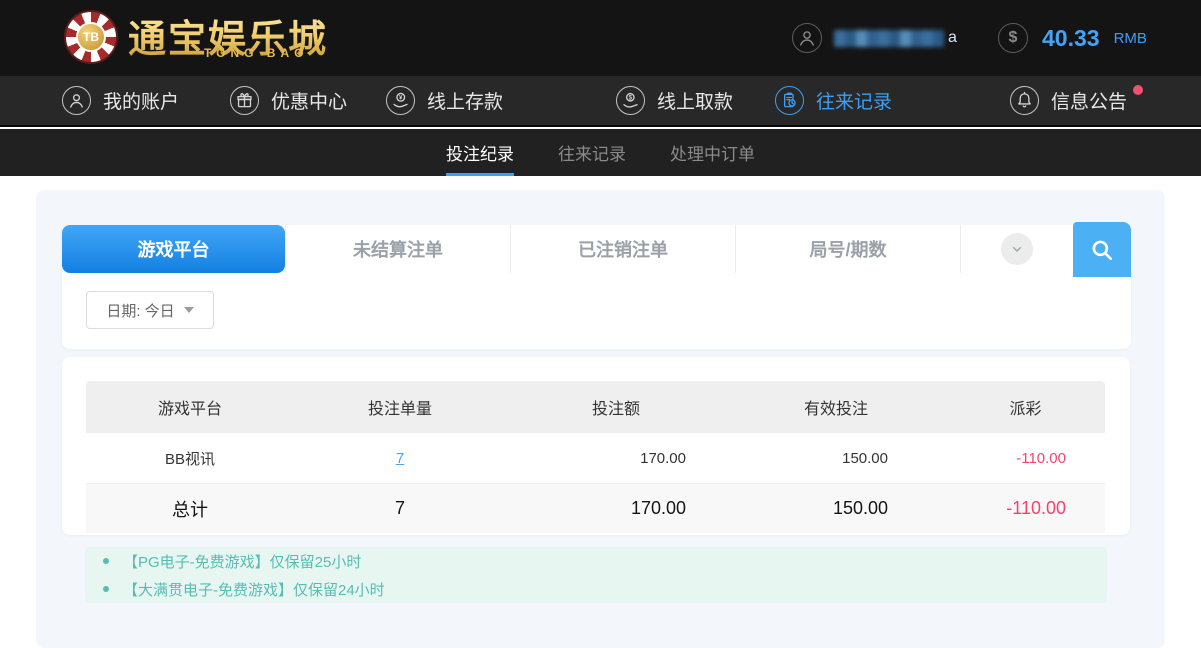 The image size is (1201, 648). I want to click on bell-icon, so click(1024, 100).